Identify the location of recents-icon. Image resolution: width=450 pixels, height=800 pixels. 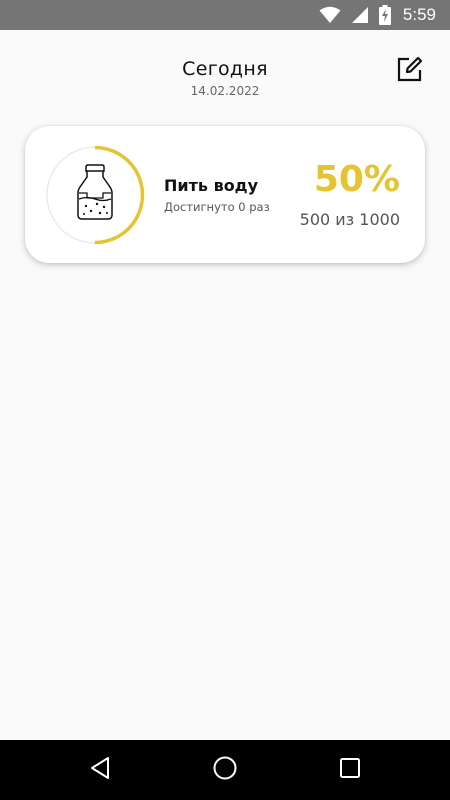
(350, 770).